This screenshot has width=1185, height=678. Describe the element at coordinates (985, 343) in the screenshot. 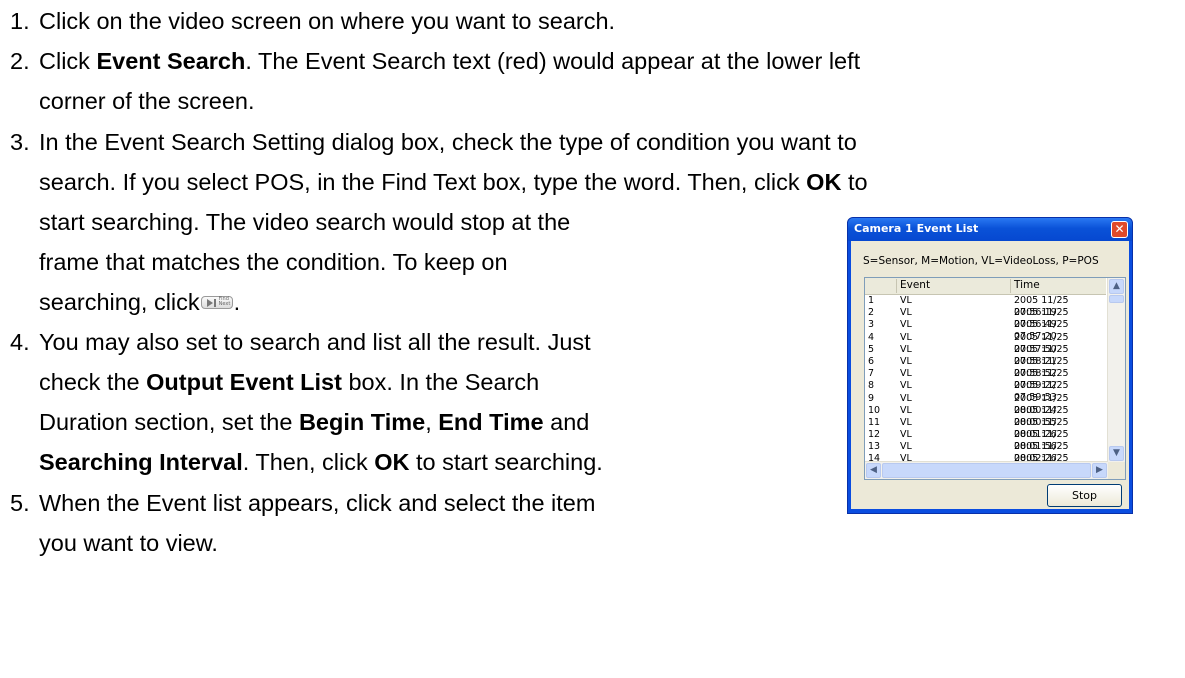

I see `list-item: 4 VL 2005 11/25 07:57:50` at that location.